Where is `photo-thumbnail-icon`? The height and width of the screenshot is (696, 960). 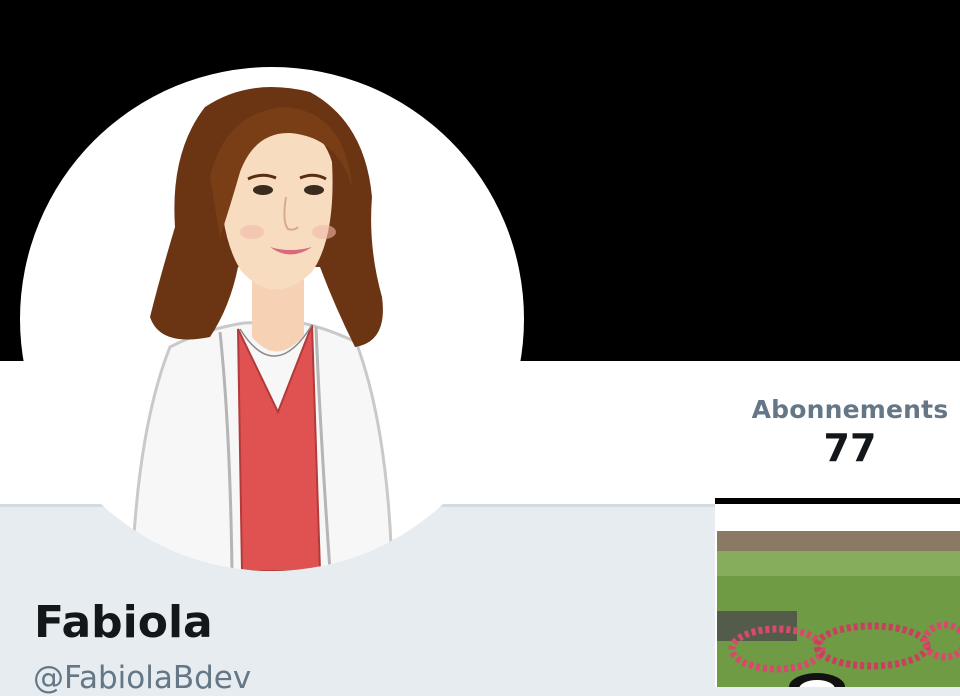
photo-thumbnail-icon is located at coordinates (838, 609).